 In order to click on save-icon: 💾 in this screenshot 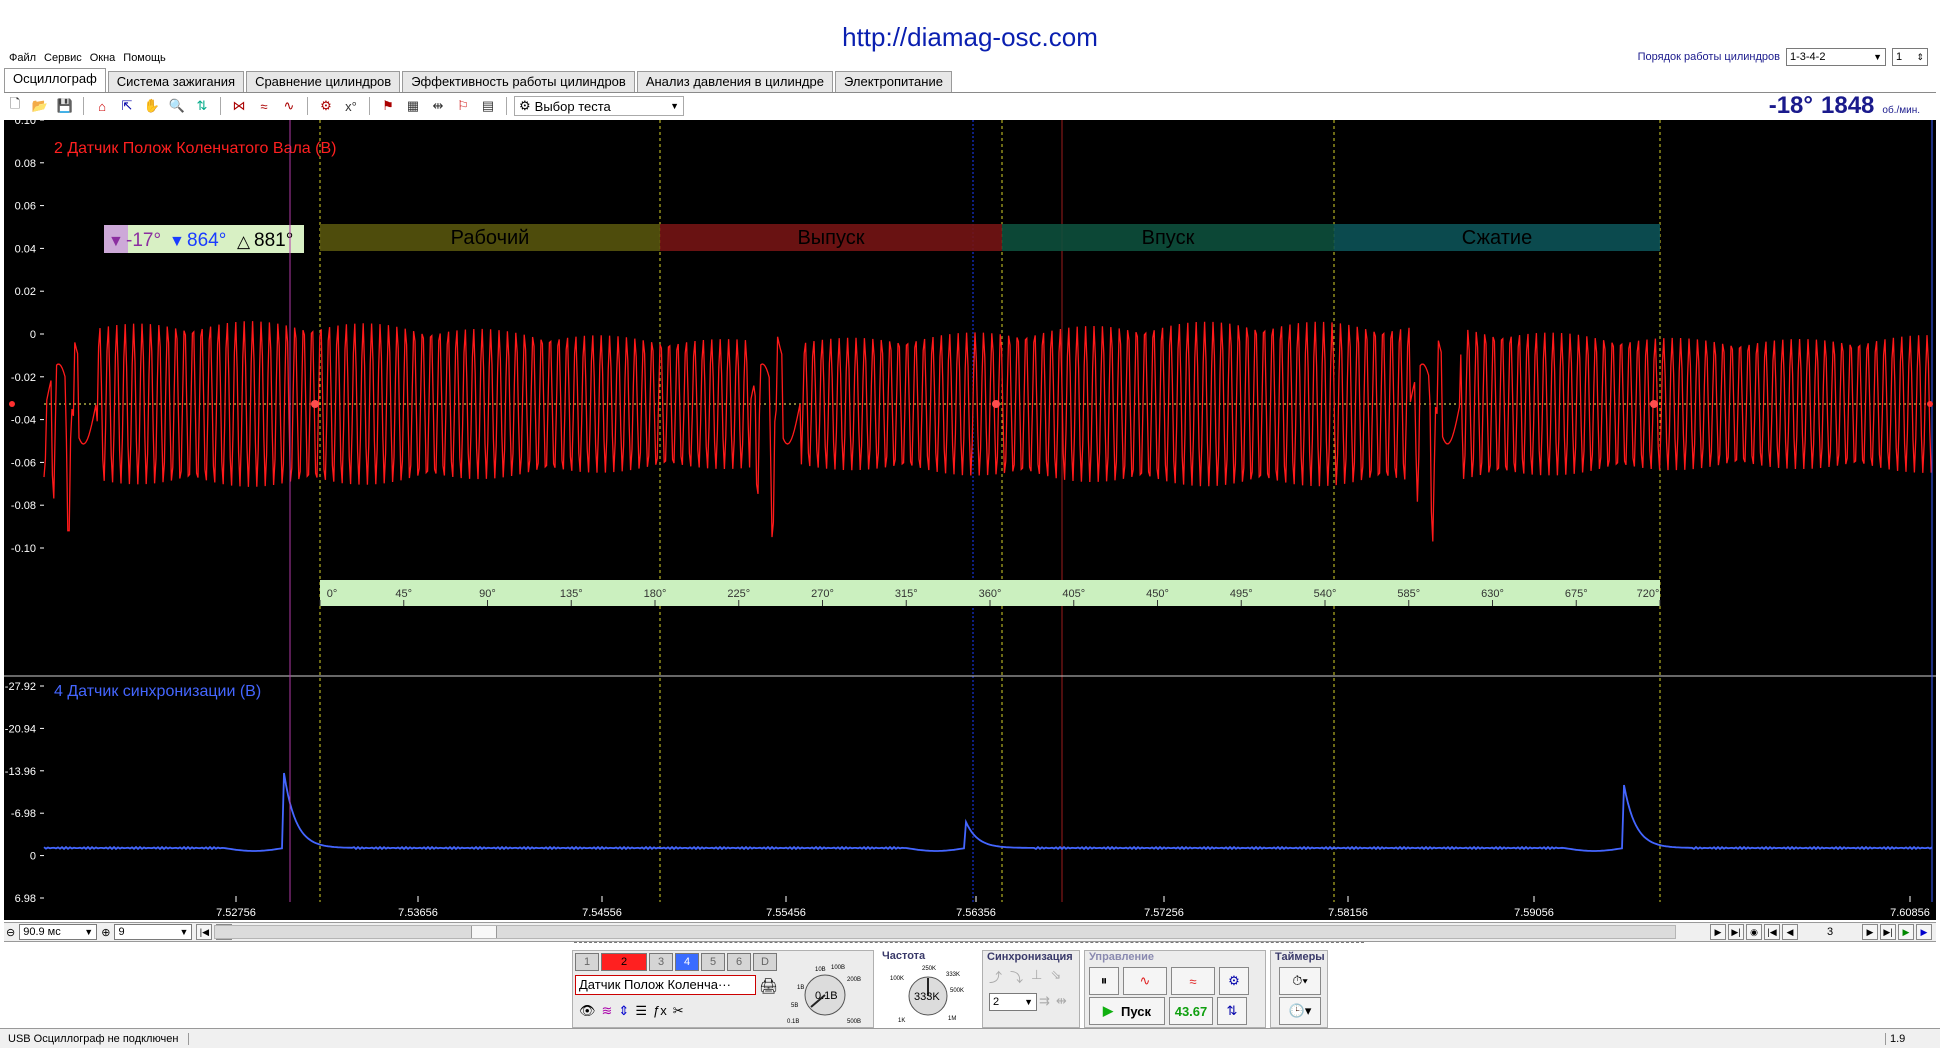, I will do `click(65, 106)`.